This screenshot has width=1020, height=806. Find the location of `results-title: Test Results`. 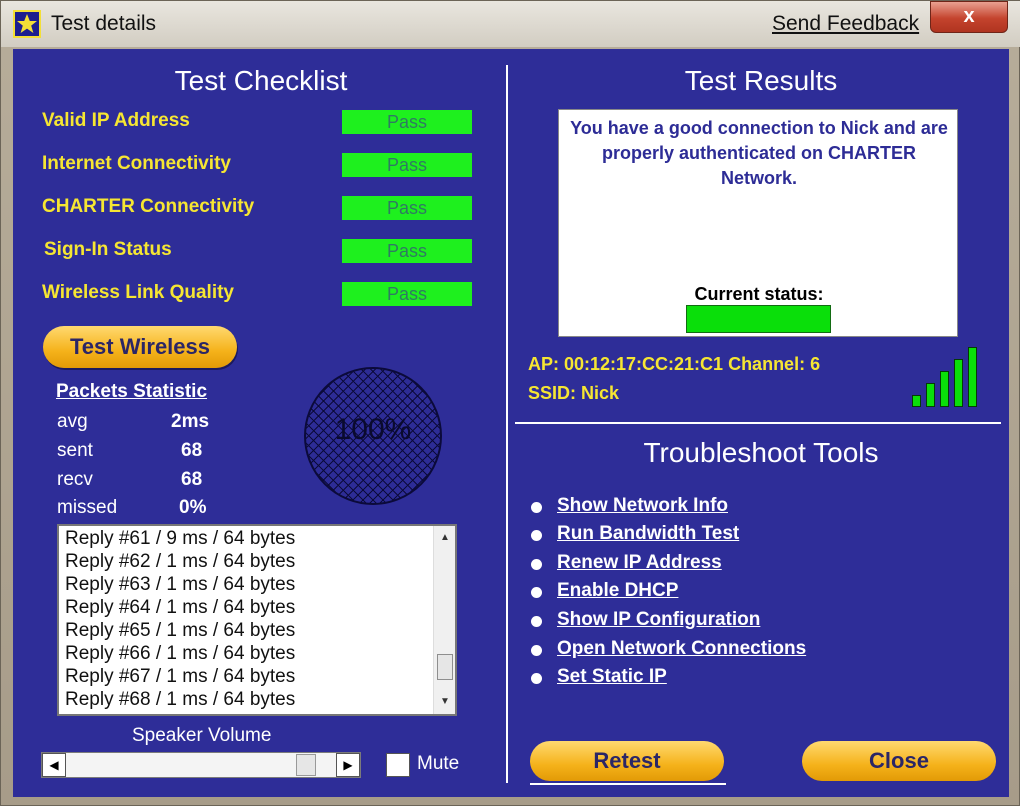

results-title: Test Results is located at coordinates (761, 80).